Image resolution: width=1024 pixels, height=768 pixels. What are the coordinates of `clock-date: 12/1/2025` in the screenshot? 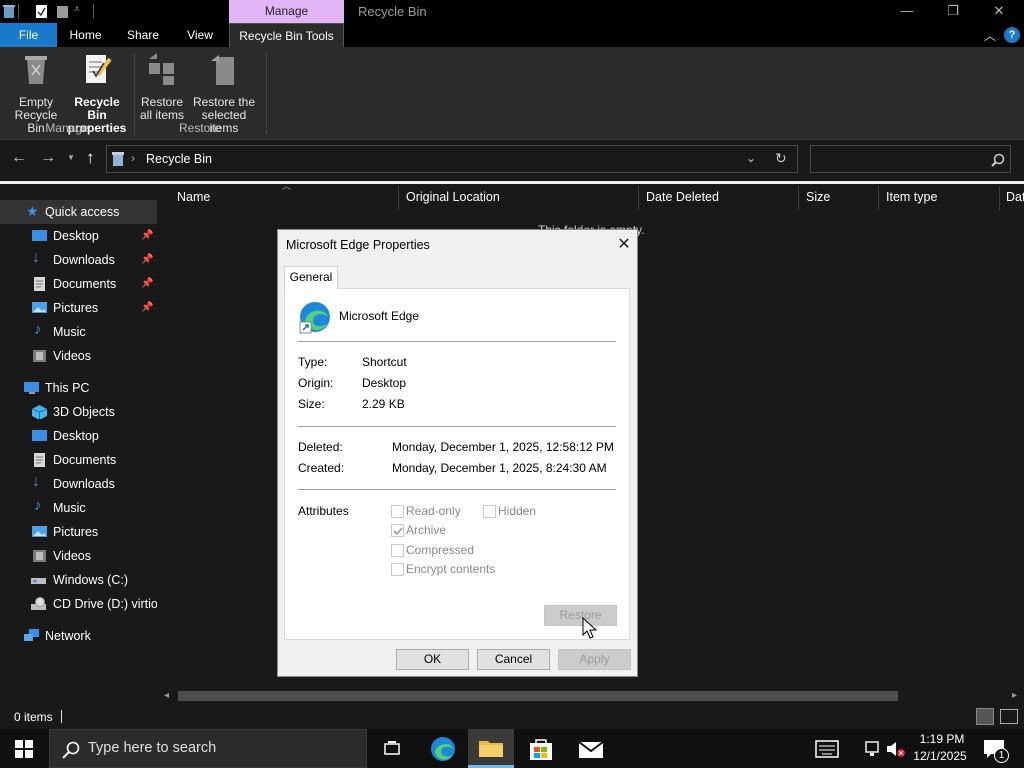 It's located at (940, 756).